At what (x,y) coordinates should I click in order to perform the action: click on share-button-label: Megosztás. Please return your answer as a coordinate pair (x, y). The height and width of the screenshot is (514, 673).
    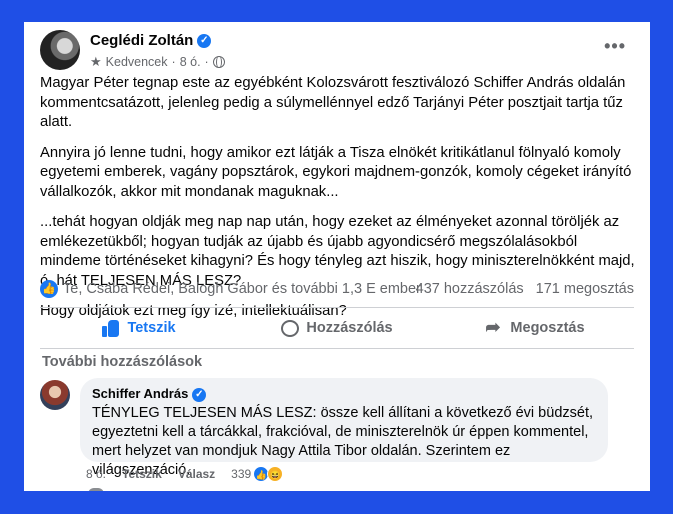
    Looking at the image, I should click on (547, 328).